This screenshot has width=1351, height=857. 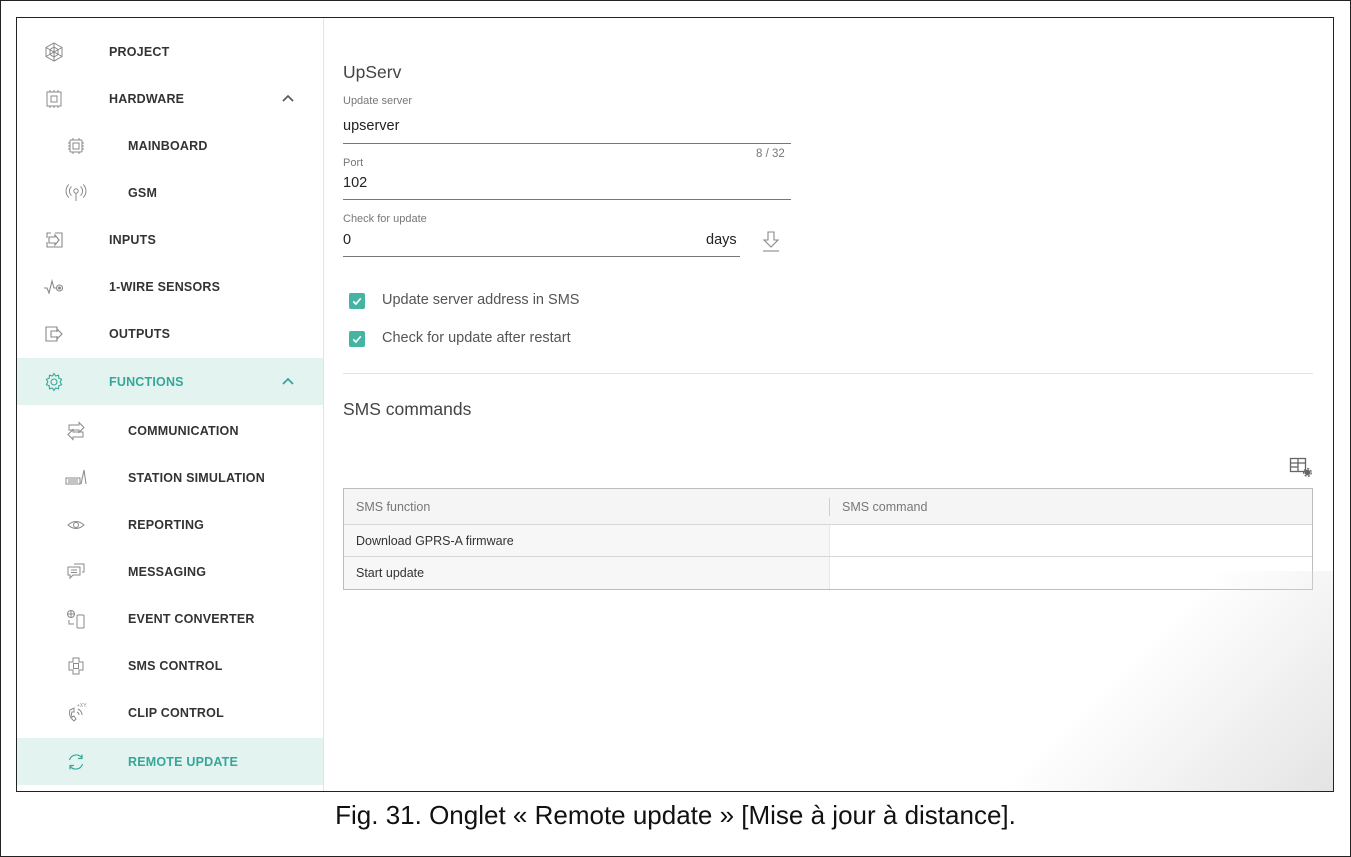 What do you see at coordinates (76, 146) in the screenshot?
I see `mainboard-icon` at bounding box center [76, 146].